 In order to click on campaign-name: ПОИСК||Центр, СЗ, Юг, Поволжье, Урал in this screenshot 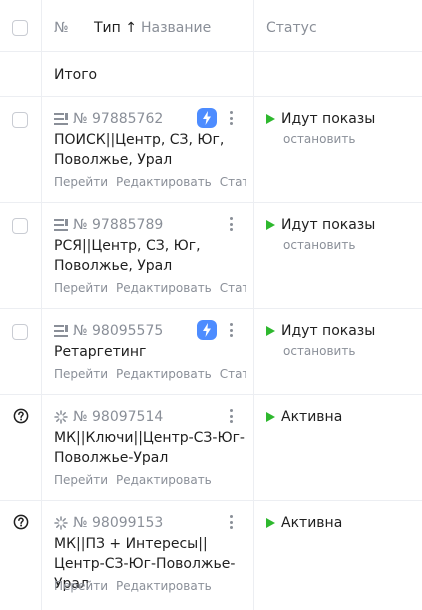, I will do `click(150, 150)`.